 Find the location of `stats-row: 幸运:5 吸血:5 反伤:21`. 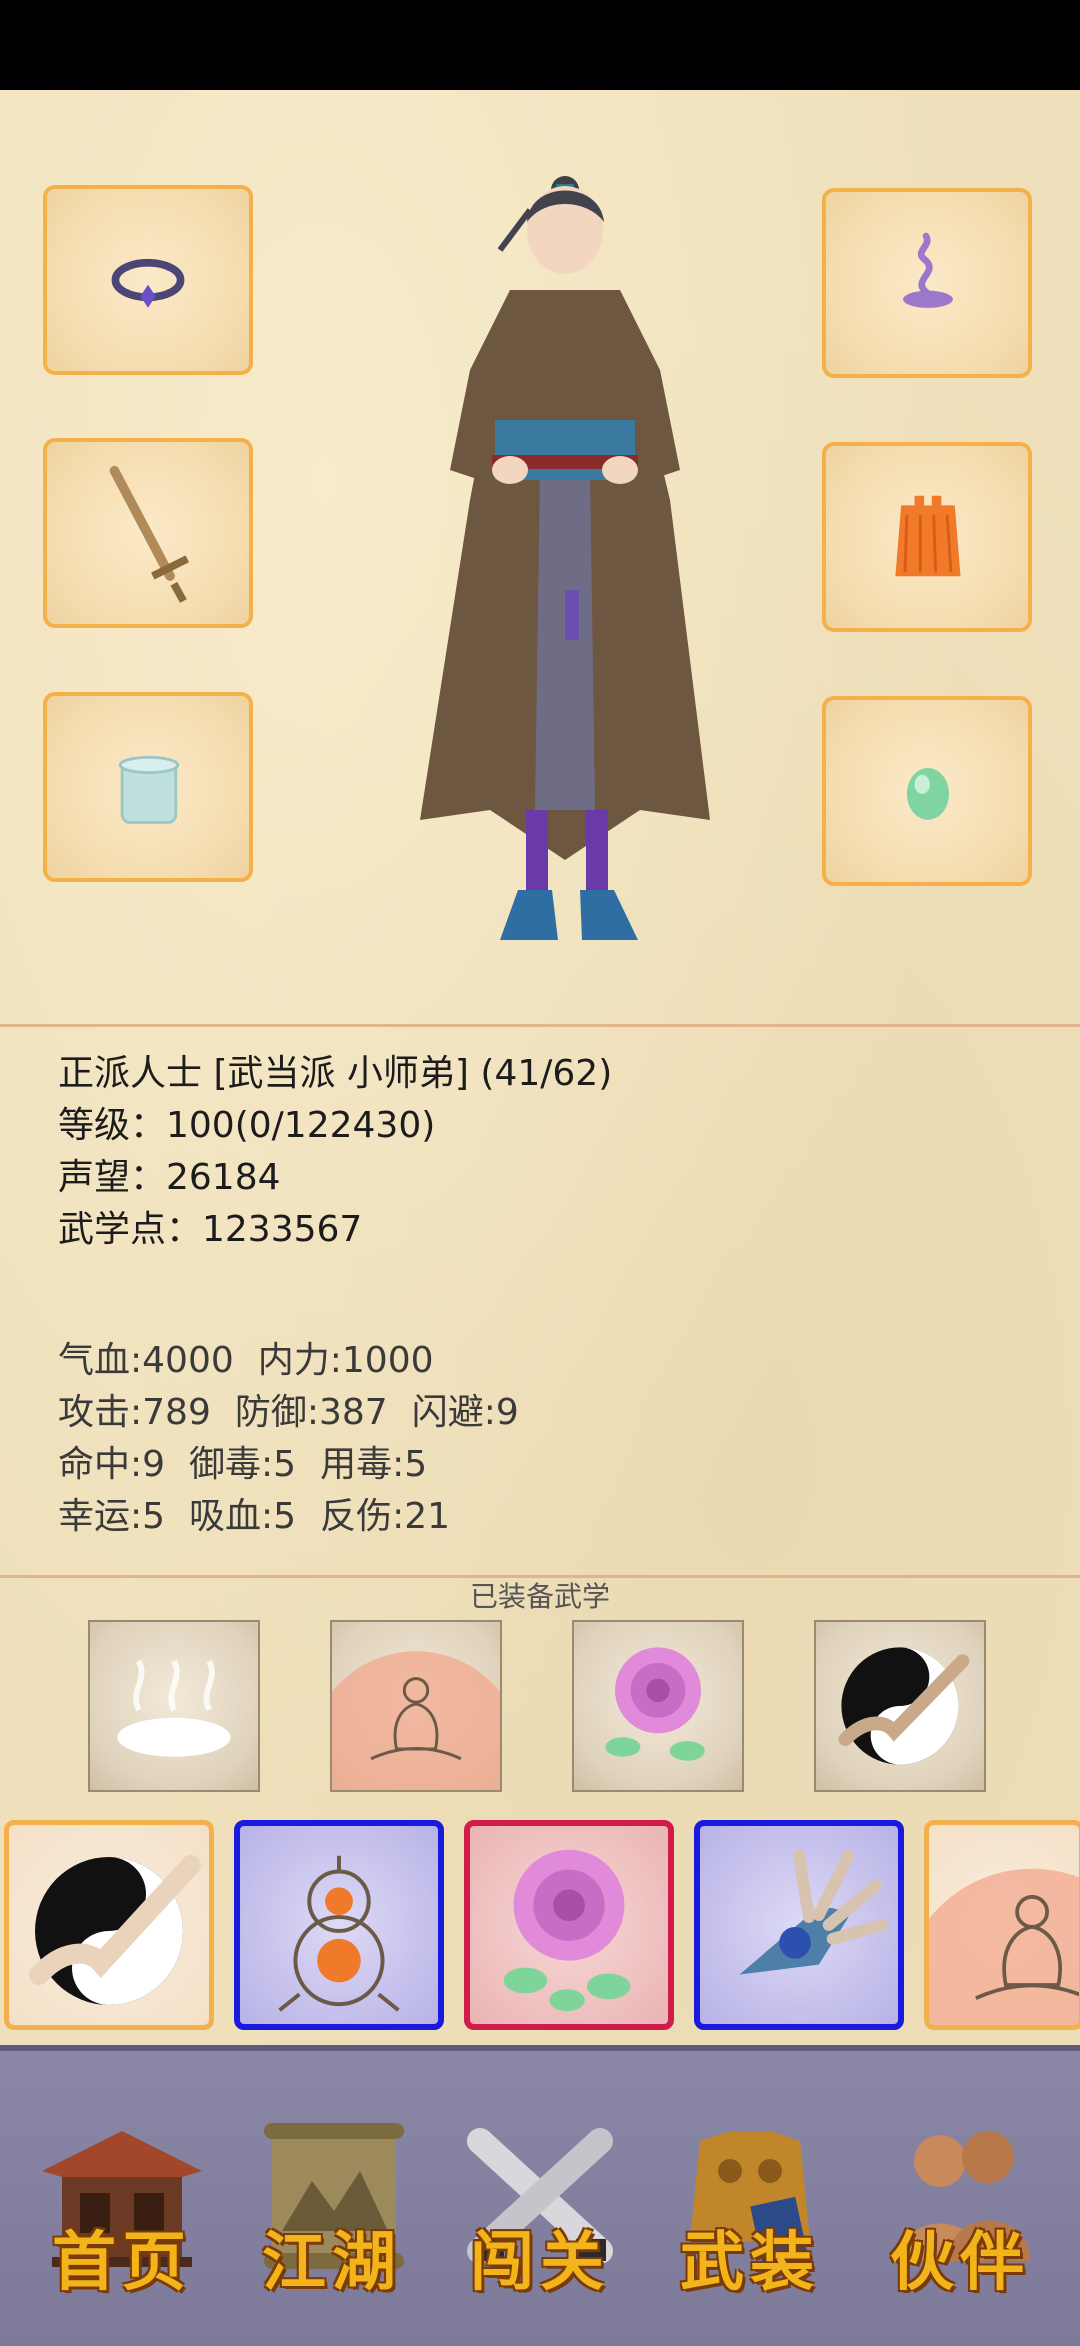

stats-row: 幸运:5 吸血:5 反伤:21 is located at coordinates (300, 1517).